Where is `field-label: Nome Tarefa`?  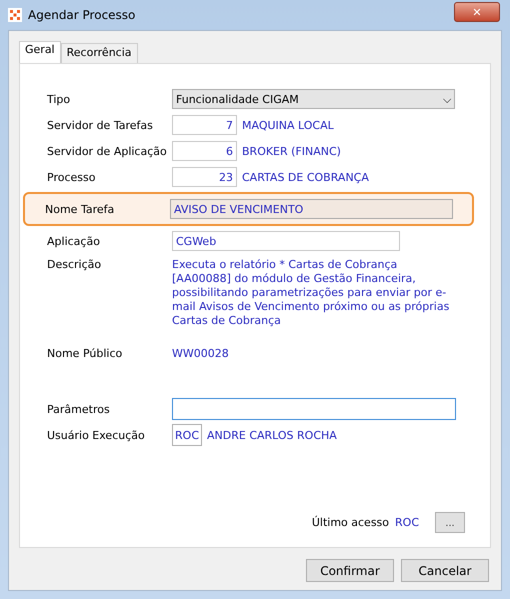
field-label: Nome Tarefa is located at coordinates (80, 209).